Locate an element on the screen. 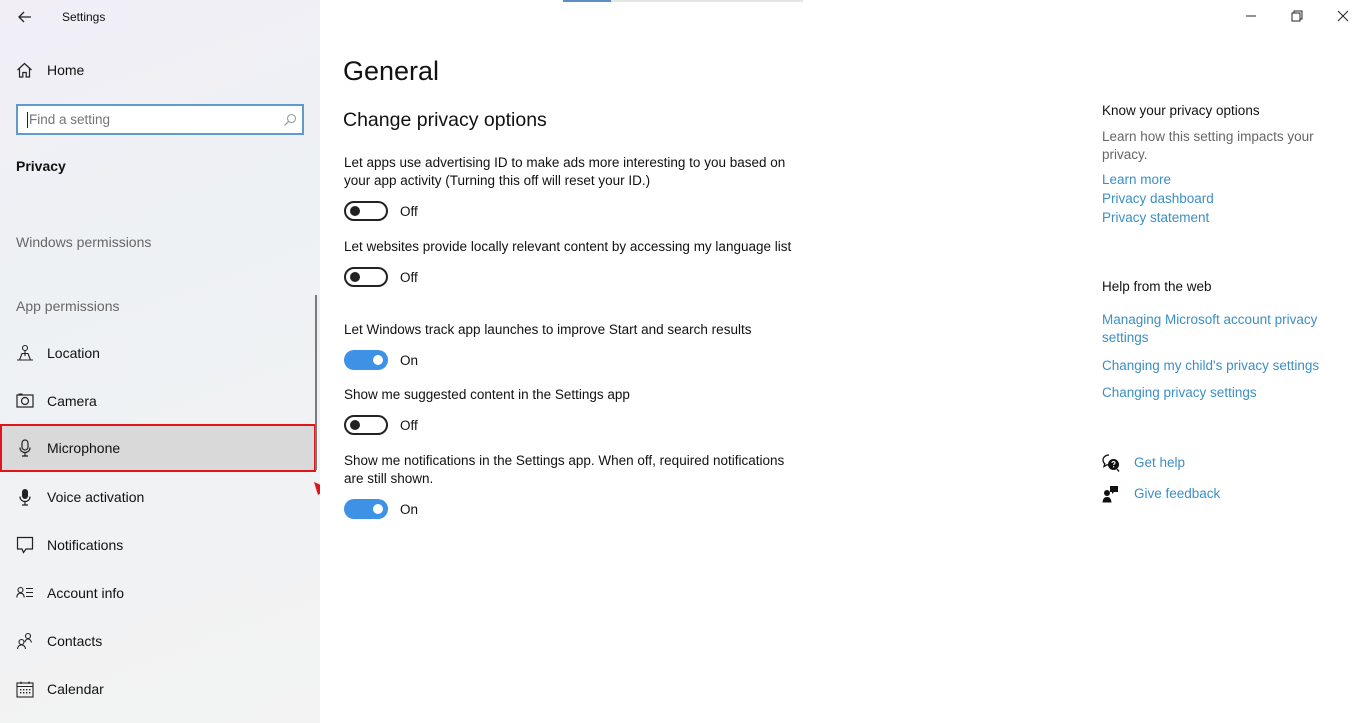 The height and width of the screenshot is (723, 1366). sidebar-item-microphone: Microphone is located at coordinates (158, 448).